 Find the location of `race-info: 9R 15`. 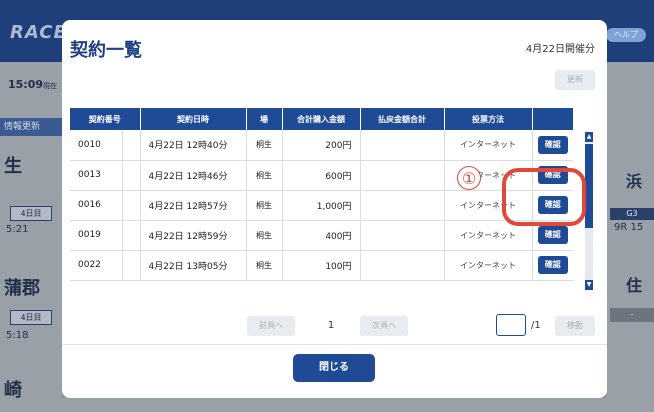

race-info: 9R 15 is located at coordinates (629, 227).